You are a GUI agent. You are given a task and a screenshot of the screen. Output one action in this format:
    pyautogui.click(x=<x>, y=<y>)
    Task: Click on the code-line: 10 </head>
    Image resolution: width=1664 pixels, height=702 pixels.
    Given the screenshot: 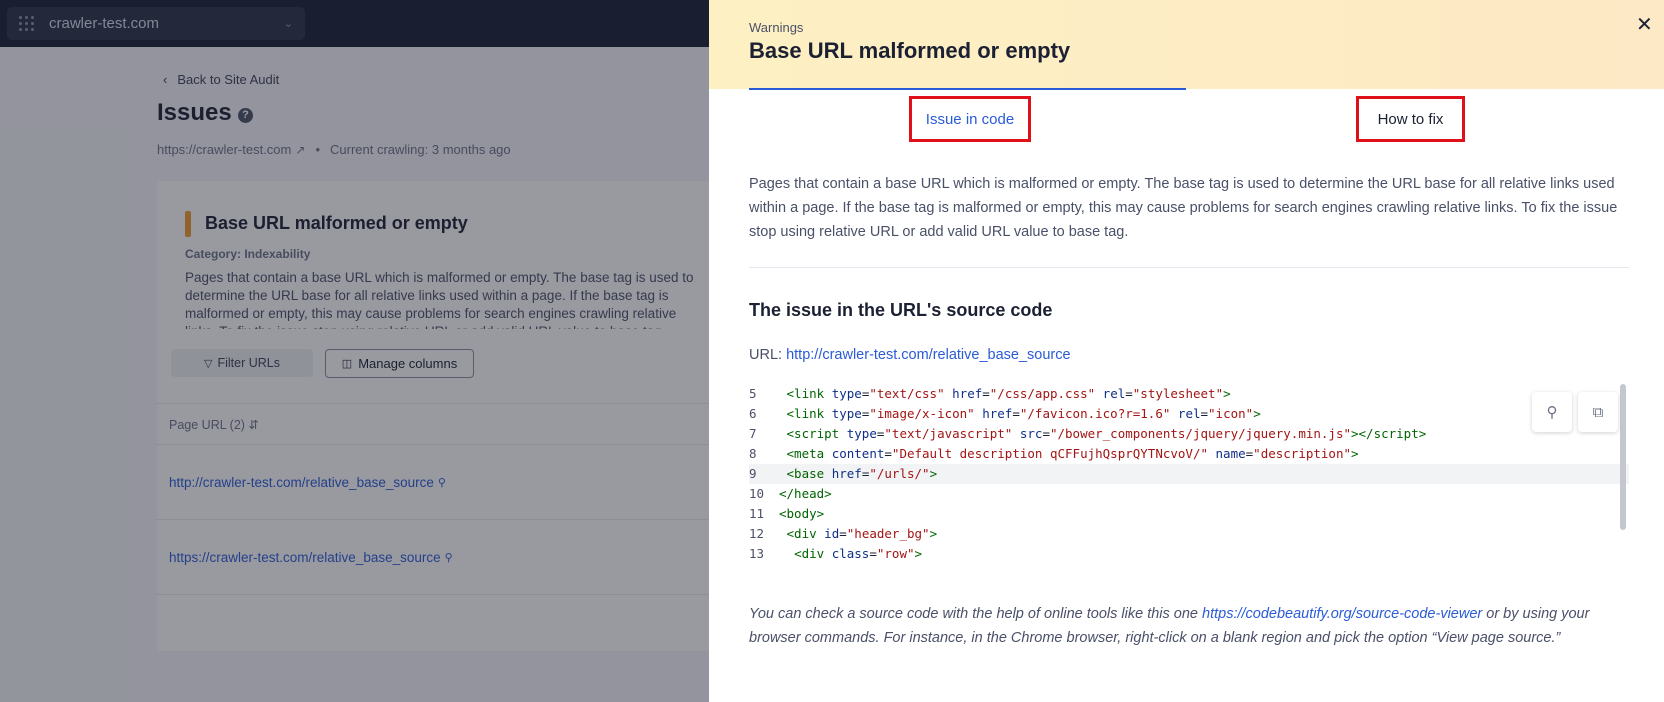 What is the action you would take?
    pyautogui.click(x=790, y=493)
    